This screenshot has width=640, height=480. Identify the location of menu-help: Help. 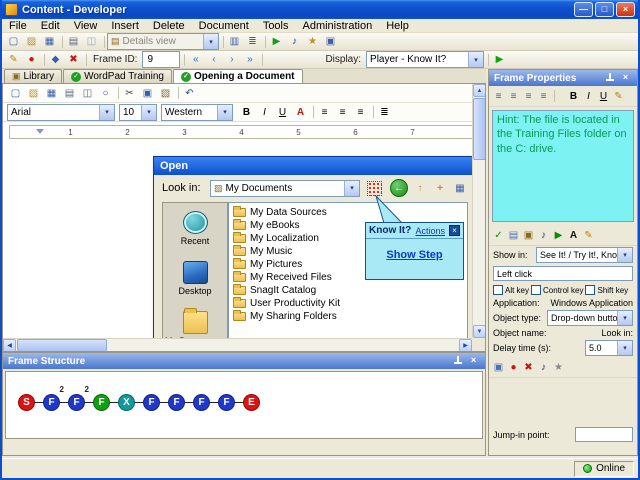
(397, 26).